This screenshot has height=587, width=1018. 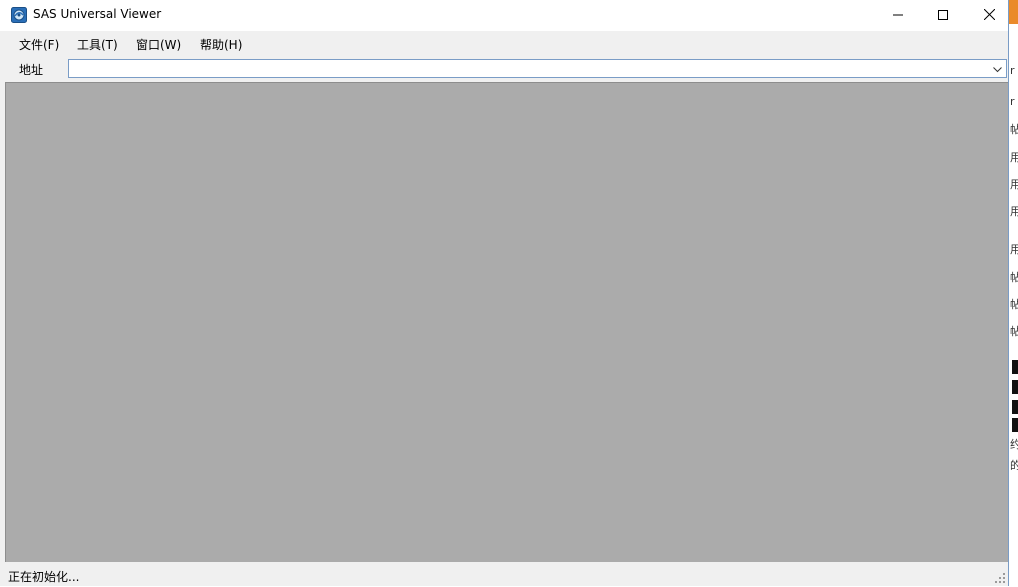 What do you see at coordinates (1014, 444) in the screenshot?
I see `bg-glyph: 约` at bounding box center [1014, 444].